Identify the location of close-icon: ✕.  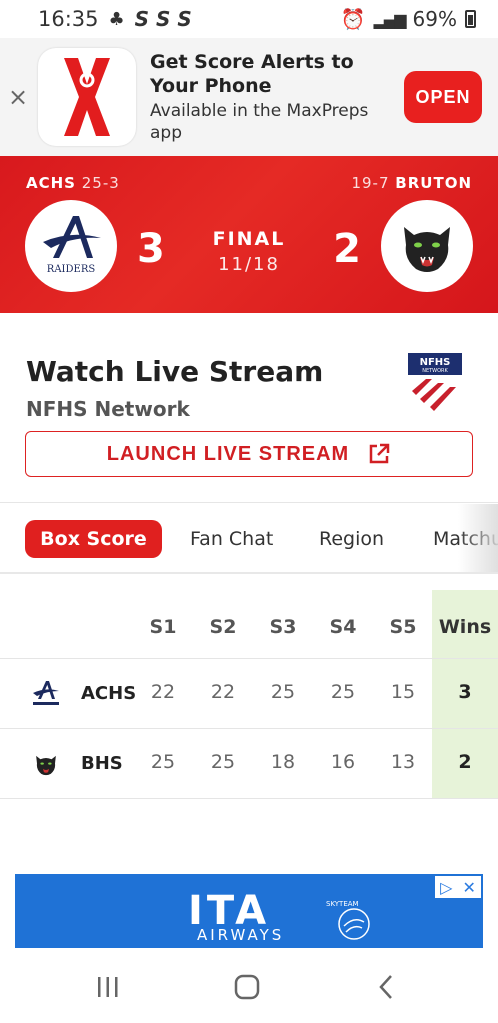
(469, 887).